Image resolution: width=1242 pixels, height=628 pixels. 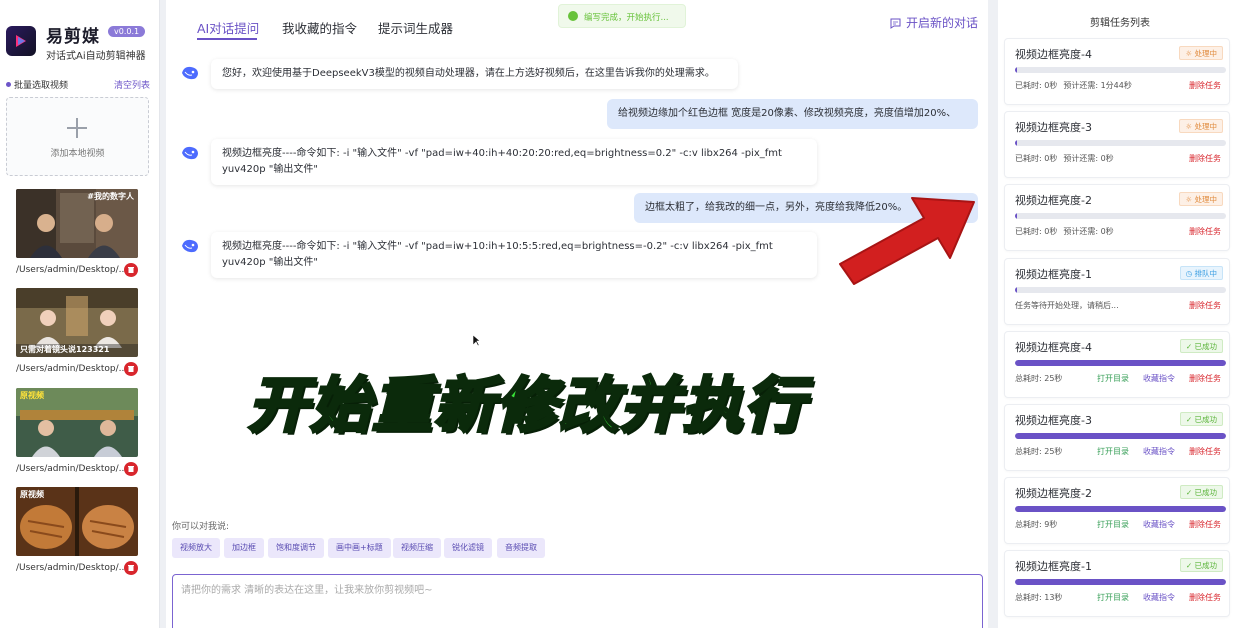 What do you see at coordinates (1053, 274) in the screenshot?
I see `task-name: 视频边框亮度-1` at bounding box center [1053, 274].